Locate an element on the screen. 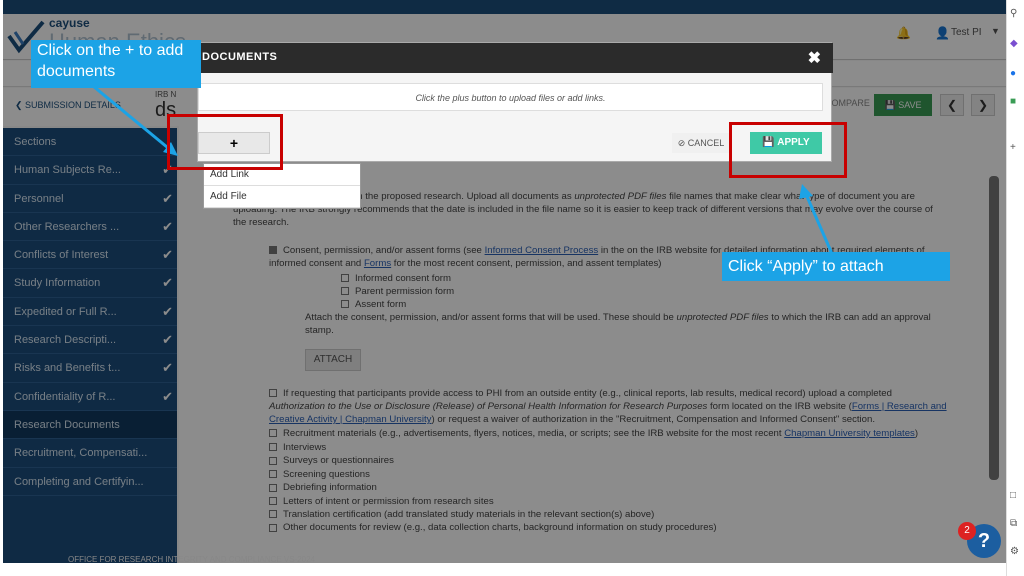 The height and width of the screenshot is (576, 1024). apply-callout: Click “Apply” to attach is located at coordinates (836, 266).